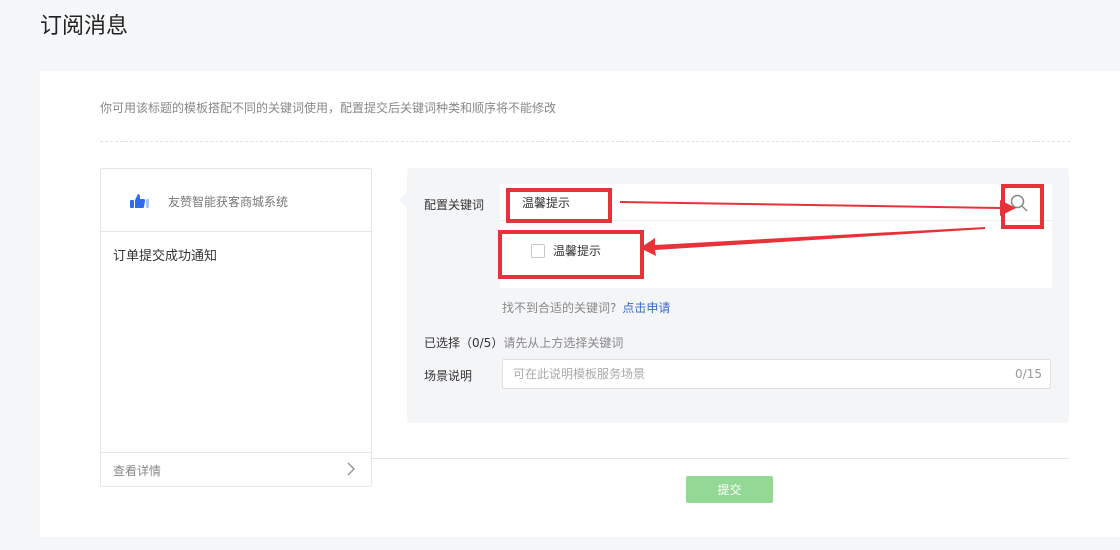 Image resolution: width=1120 pixels, height=550 pixels. What do you see at coordinates (228, 202) in the screenshot?
I see `app-name: 友赞智能获客商城系统` at bounding box center [228, 202].